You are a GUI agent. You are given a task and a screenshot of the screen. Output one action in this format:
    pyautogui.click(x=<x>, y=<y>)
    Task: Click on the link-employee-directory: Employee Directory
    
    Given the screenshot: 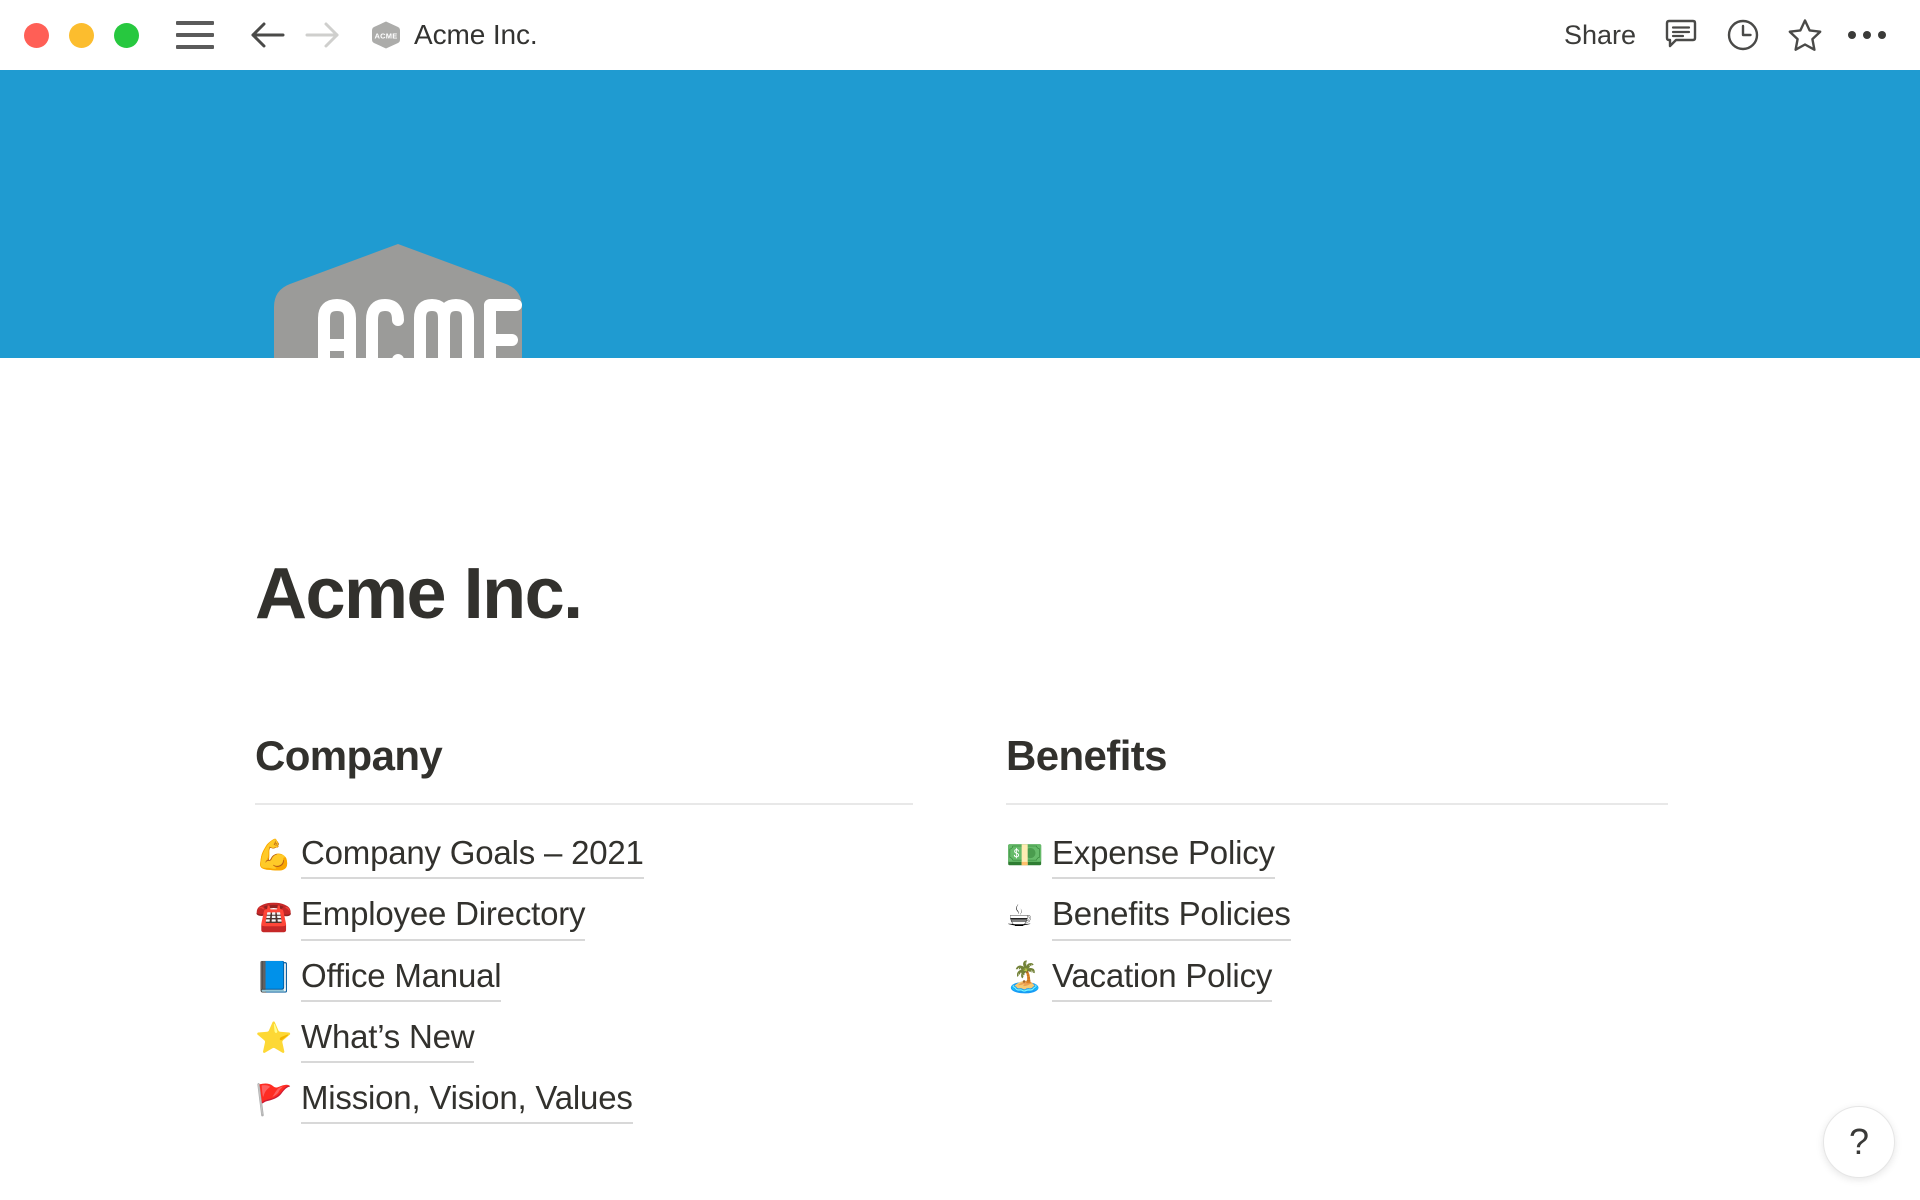 What is the action you would take?
    pyautogui.click(x=443, y=917)
    